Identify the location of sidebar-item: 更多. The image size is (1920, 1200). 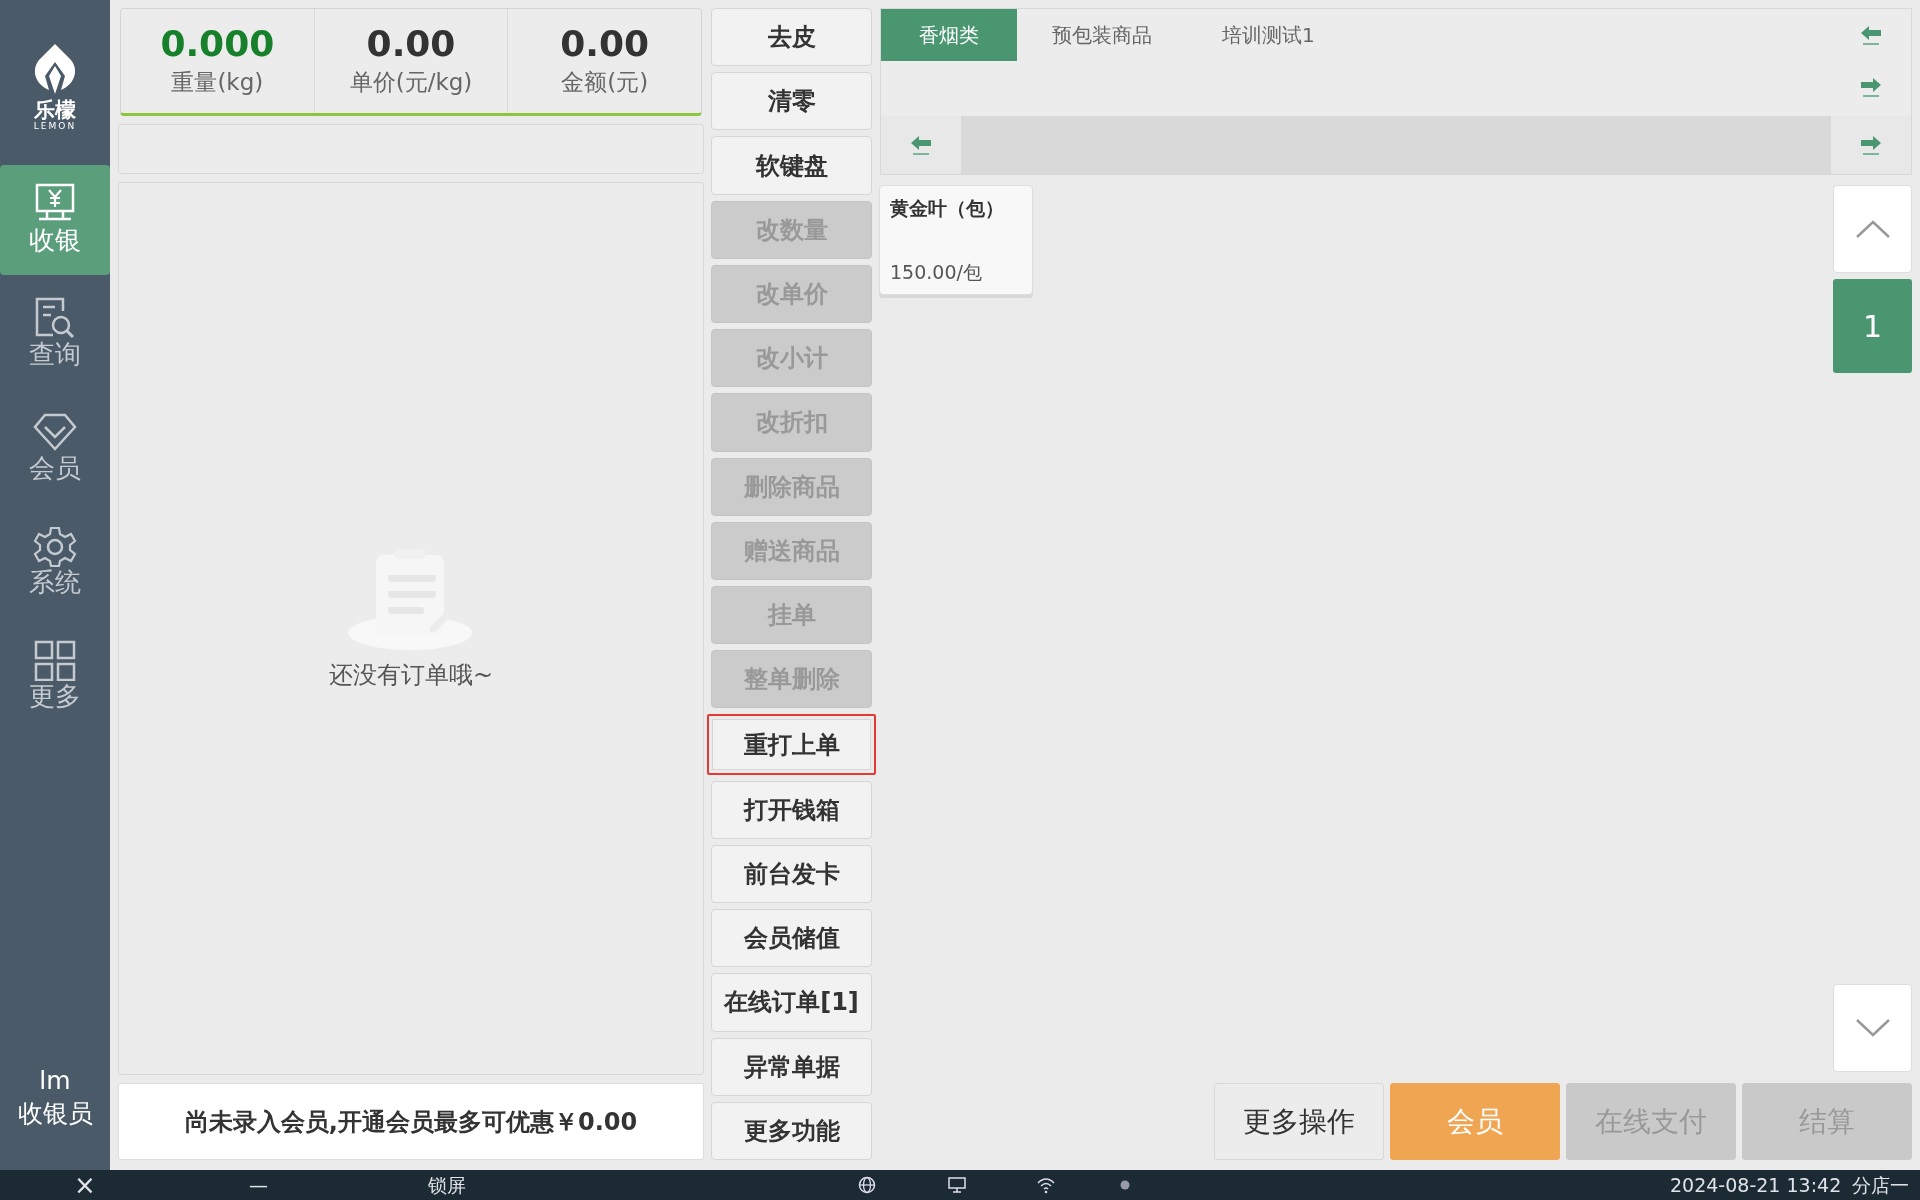
(55, 676).